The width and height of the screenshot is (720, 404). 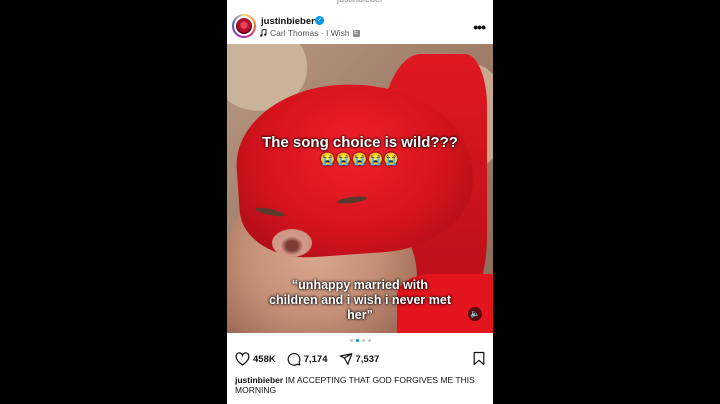 I want to click on carousel-dot-active, so click(x=357, y=340).